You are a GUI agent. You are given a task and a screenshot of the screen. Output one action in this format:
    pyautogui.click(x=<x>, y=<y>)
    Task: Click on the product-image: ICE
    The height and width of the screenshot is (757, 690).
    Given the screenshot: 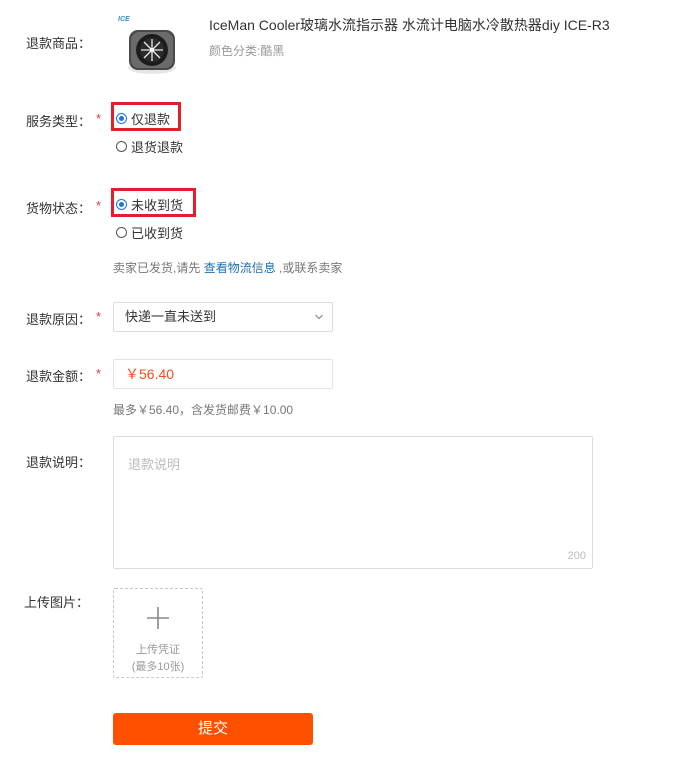 What is the action you would take?
    pyautogui.click(x=152, y=45)
    